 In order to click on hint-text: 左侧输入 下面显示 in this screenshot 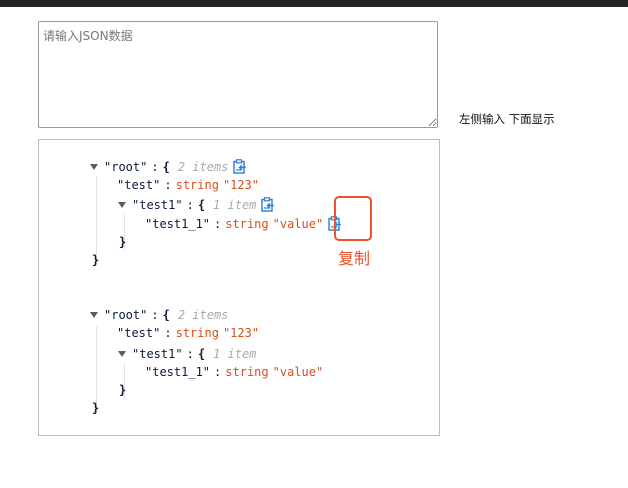, I will do `click(507, 119)`.